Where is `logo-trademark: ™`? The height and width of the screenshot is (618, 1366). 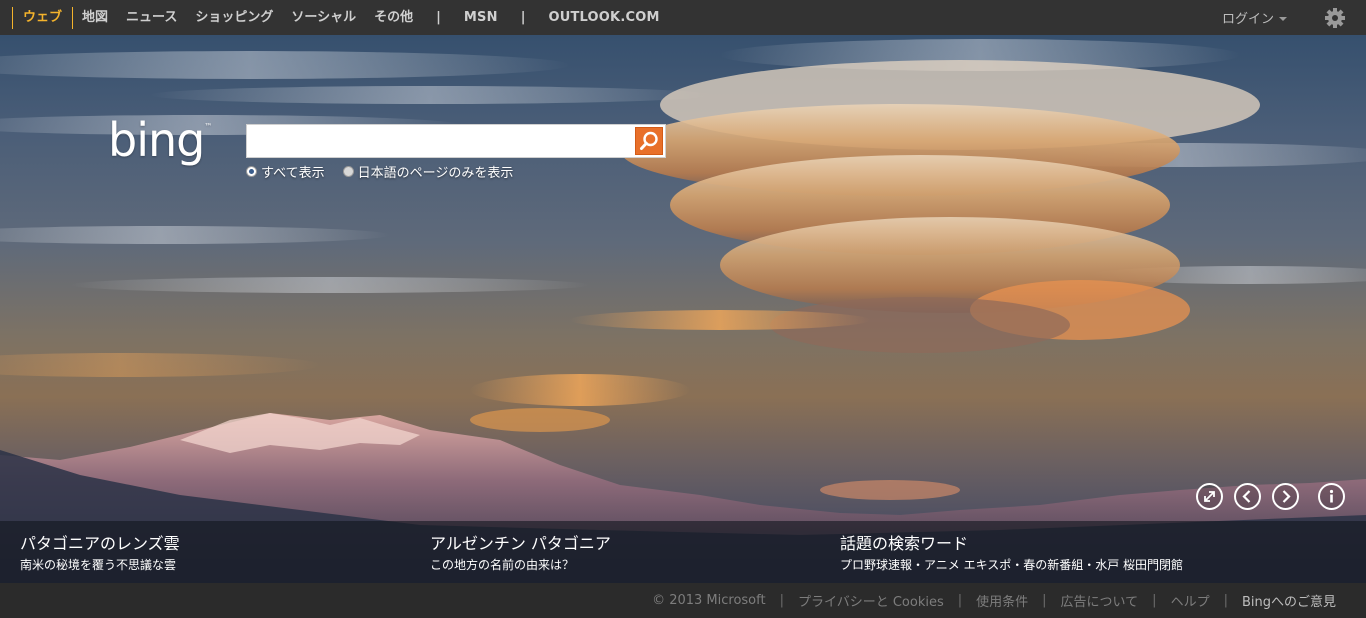 logo-trademark: ™ is located at coordinates (208, 126).